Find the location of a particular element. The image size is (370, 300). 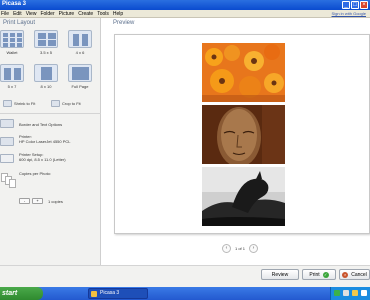

security-icon is located at coordinates (355, 293).